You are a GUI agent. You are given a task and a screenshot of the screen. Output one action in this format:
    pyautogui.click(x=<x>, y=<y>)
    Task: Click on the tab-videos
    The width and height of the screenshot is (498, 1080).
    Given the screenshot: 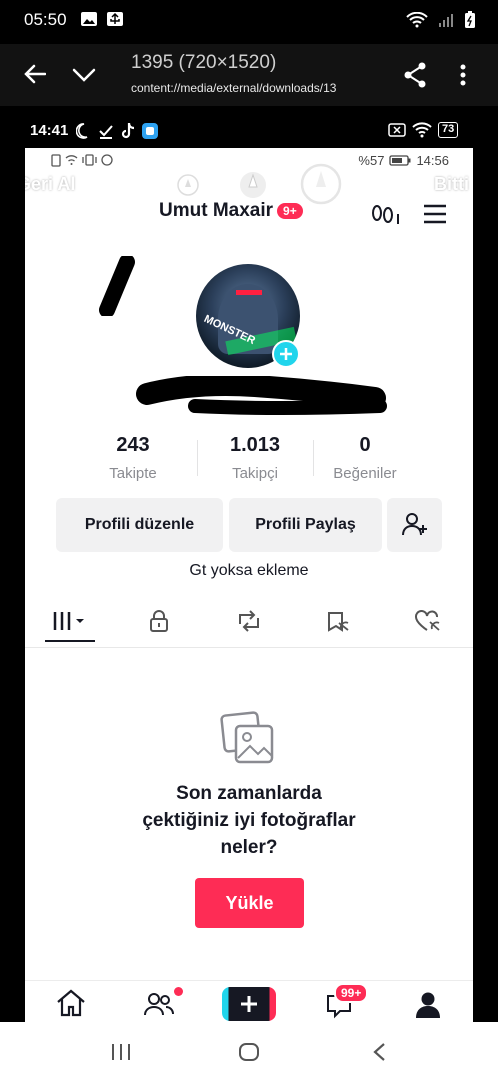 What is the action you would take?
    pyautogui.click(x=69, y=624)
    